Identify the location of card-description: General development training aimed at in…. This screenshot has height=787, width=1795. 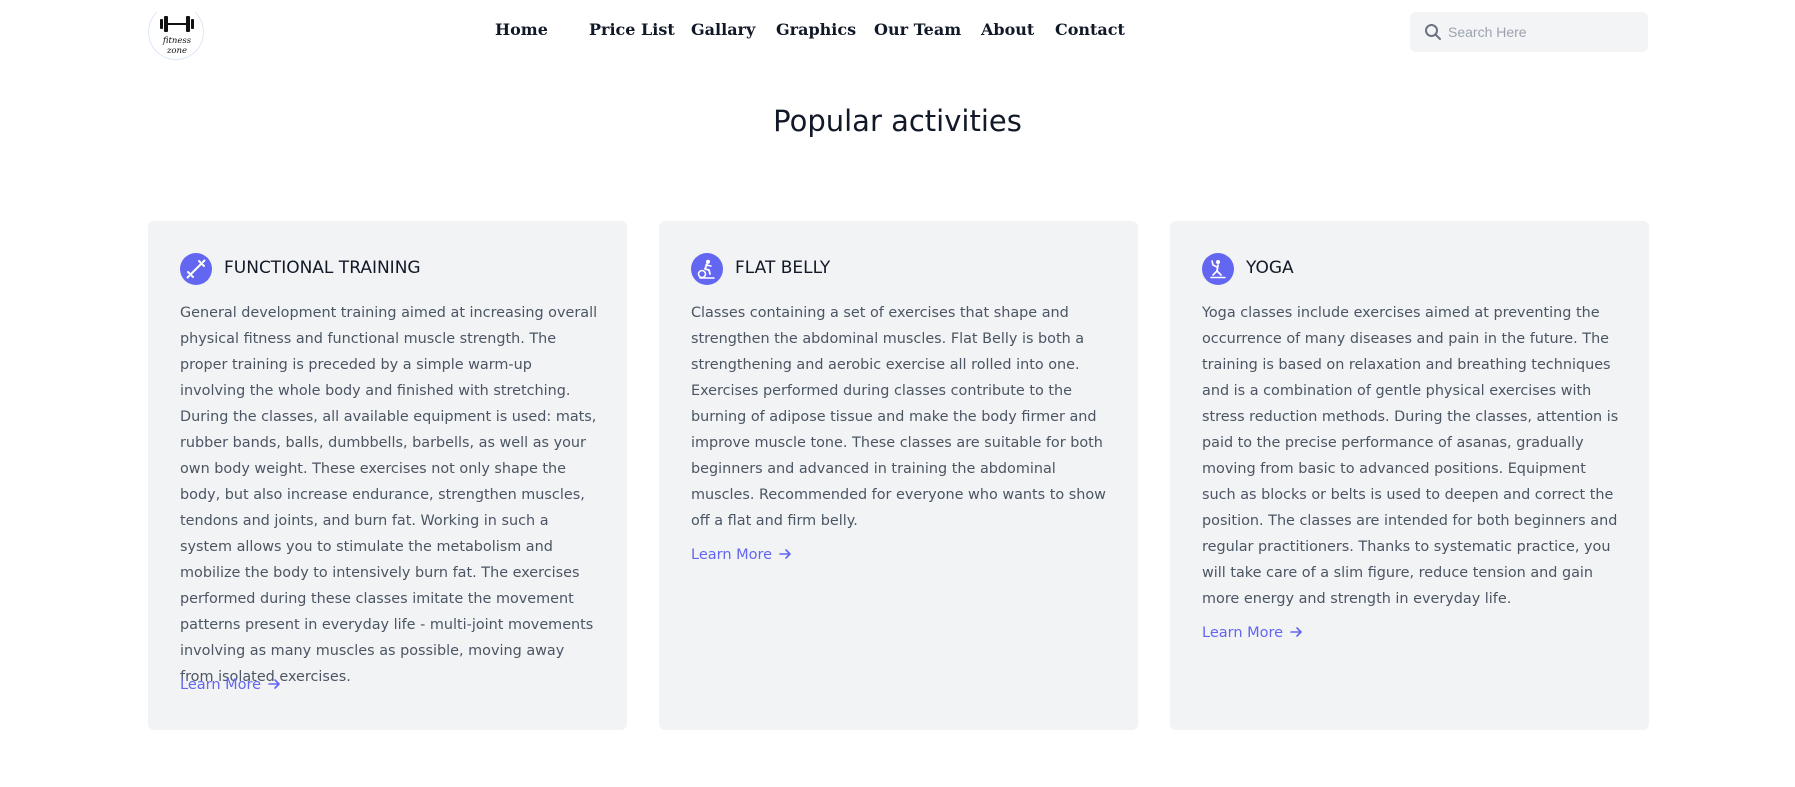
(389, 495).